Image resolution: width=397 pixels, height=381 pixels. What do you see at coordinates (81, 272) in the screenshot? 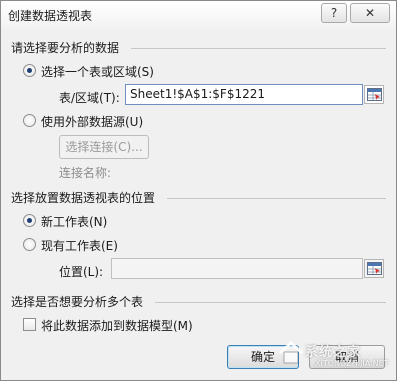
I see `location-label: 位置(L):` at bounding box center [81, 272].